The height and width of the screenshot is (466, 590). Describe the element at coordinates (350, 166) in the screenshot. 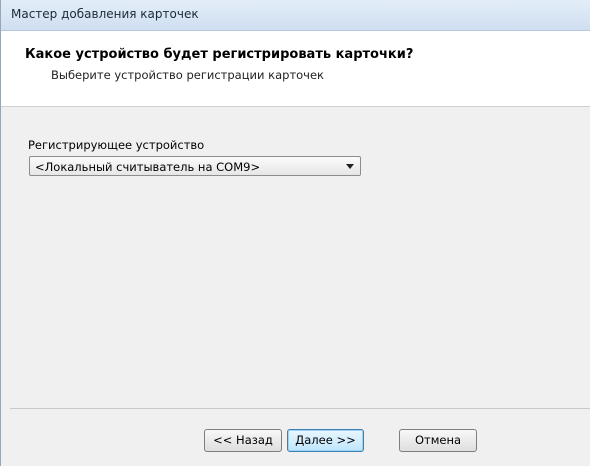

I see `chevron-down-icon` at that location.